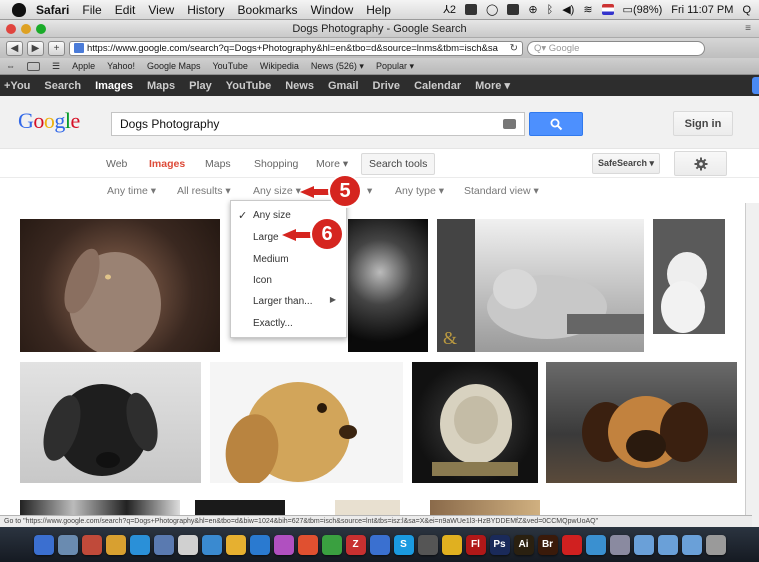 The image size is (759, 562). What do you see at coordinates (691, 544) in the screenshot?
I see `downloads-folder-icon` at bounding box center [691, 544].